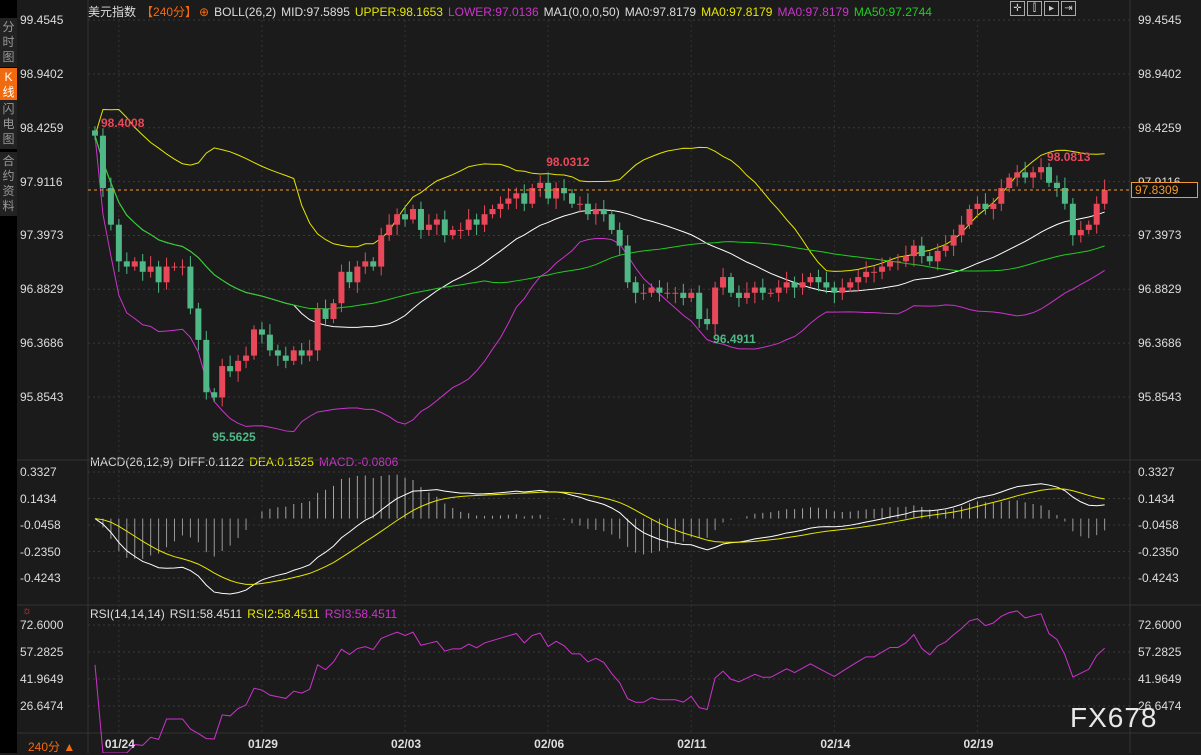 This screenshot has height=755, width=1201. What do you see at coordinates (978, 744) in the screenshot?
I see `x-tick-label: 02/19` at bounding box center [978, 744].